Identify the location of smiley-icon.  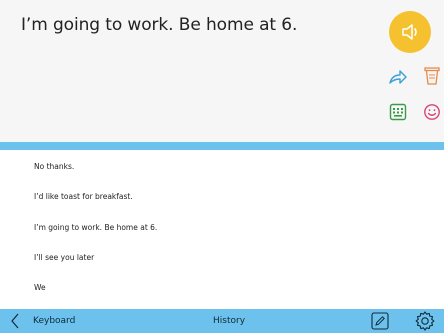
(432, 112).